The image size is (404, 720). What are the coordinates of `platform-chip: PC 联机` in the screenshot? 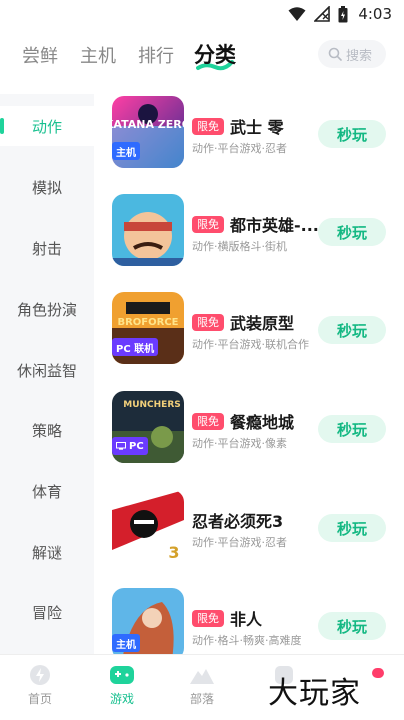 It's located at (135, 347).